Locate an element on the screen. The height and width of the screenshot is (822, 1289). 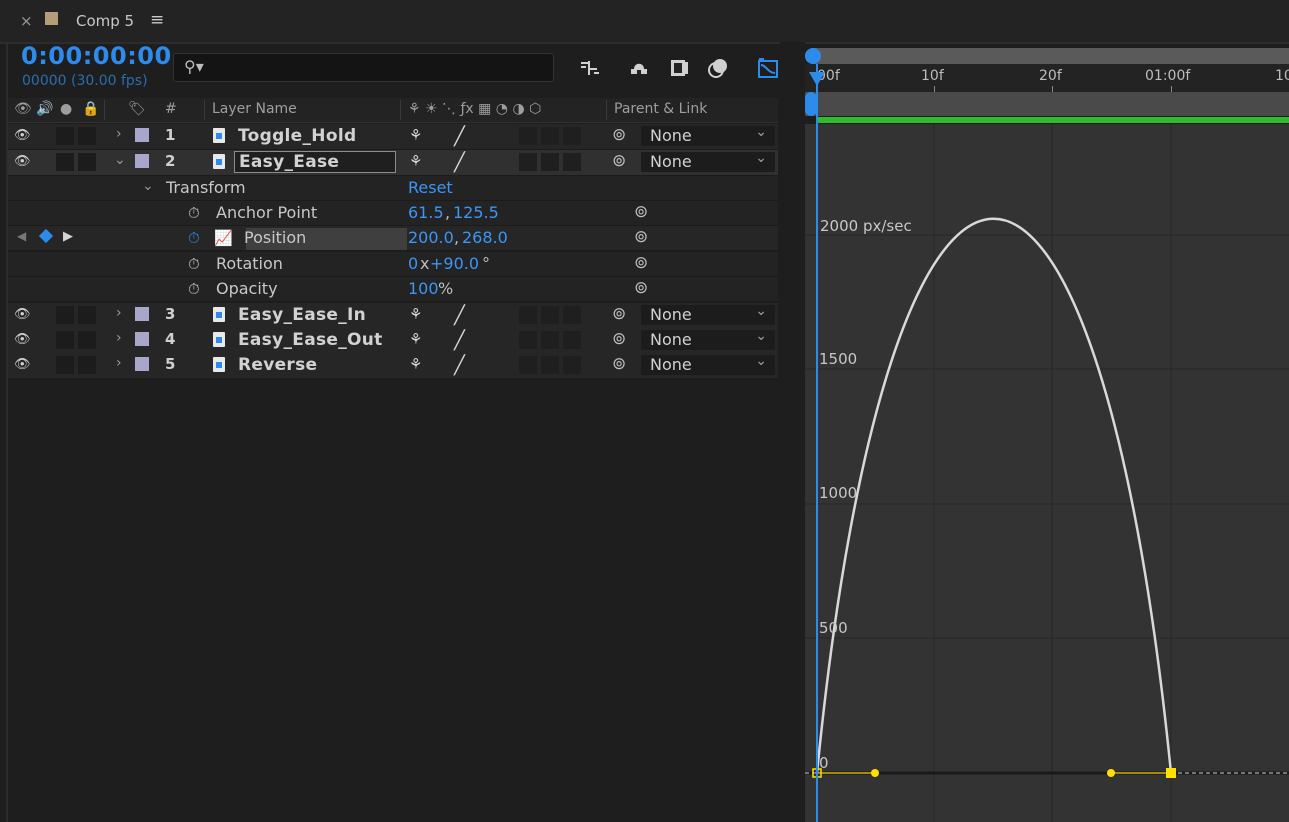
label-header-icon: 🏷 is located at coordinates (137, 109).